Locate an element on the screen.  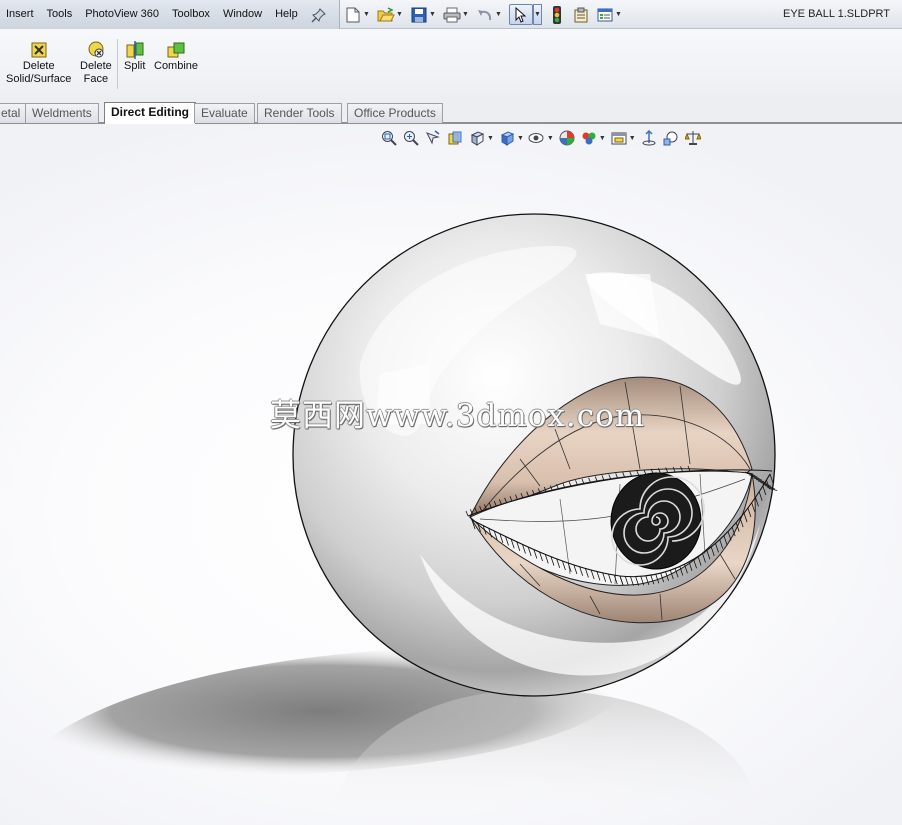
save-icon is located at coordinates (419, 15).